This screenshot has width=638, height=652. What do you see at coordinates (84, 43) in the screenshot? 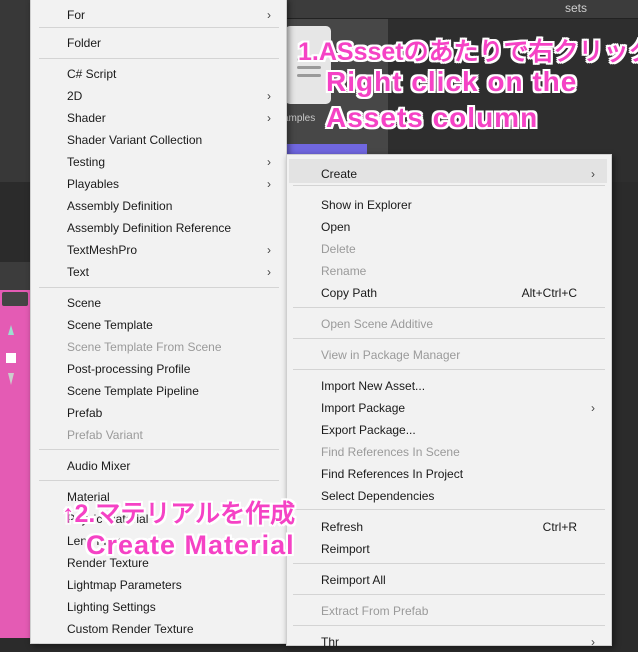
I see `create-submenu-item-label: Folder` at bounding box center [84, 43].